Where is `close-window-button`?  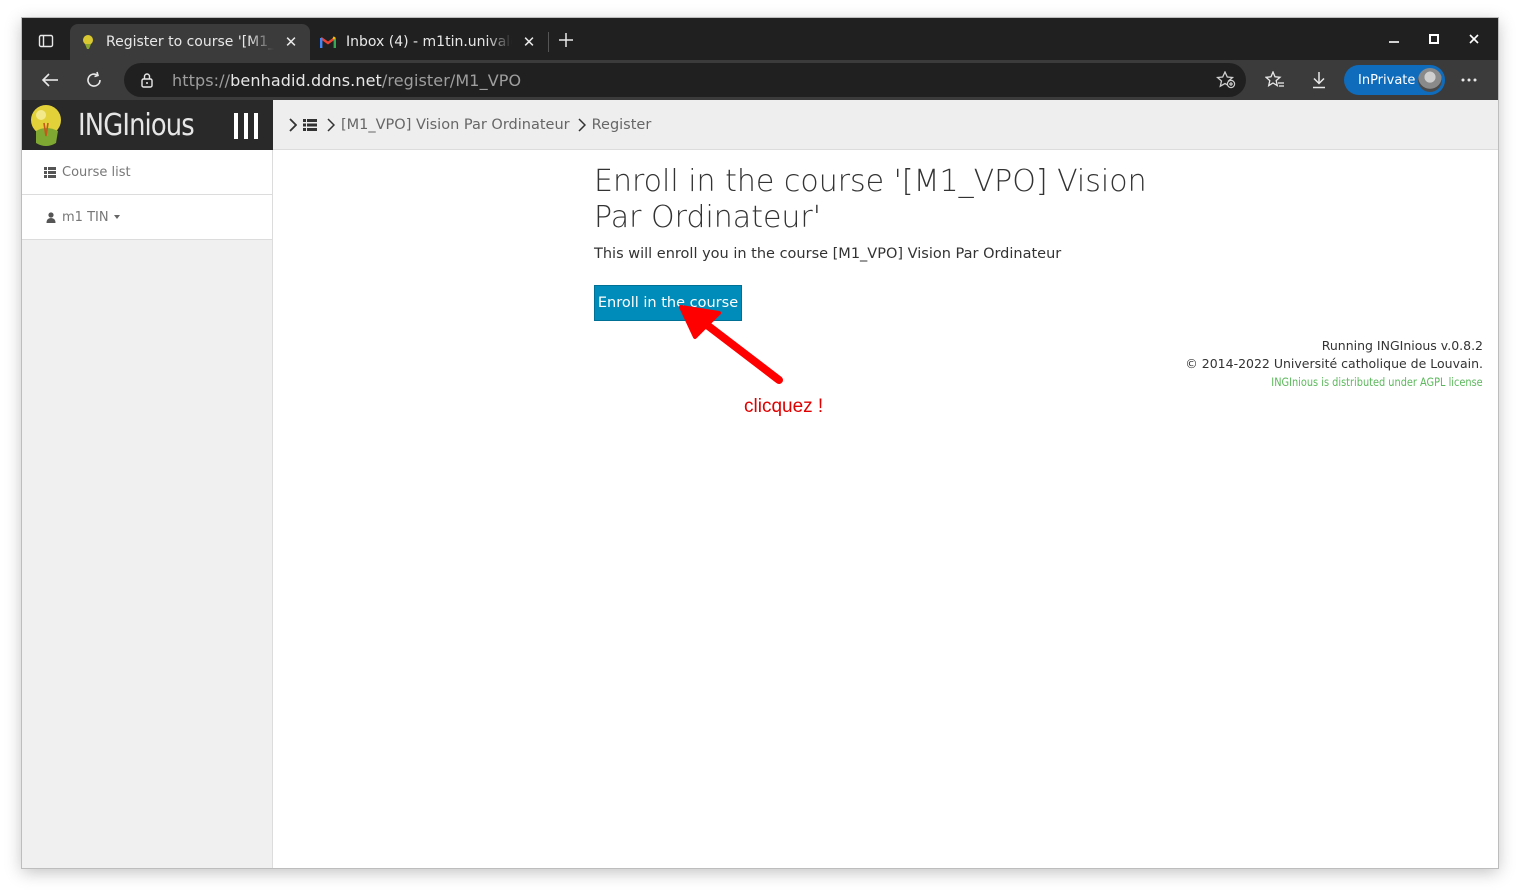
close-window-button is located at coordinates (1474, 39).